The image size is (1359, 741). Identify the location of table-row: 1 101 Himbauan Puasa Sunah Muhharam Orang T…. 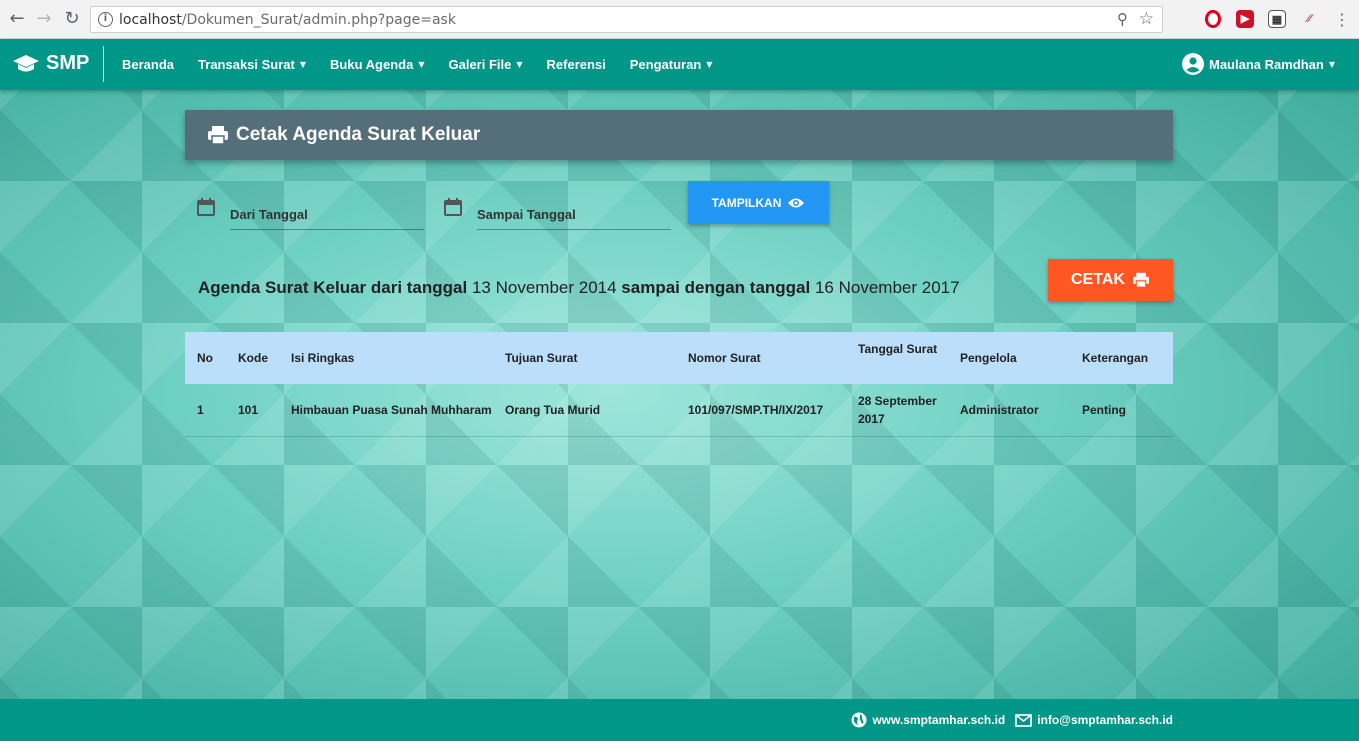
(679, 410).